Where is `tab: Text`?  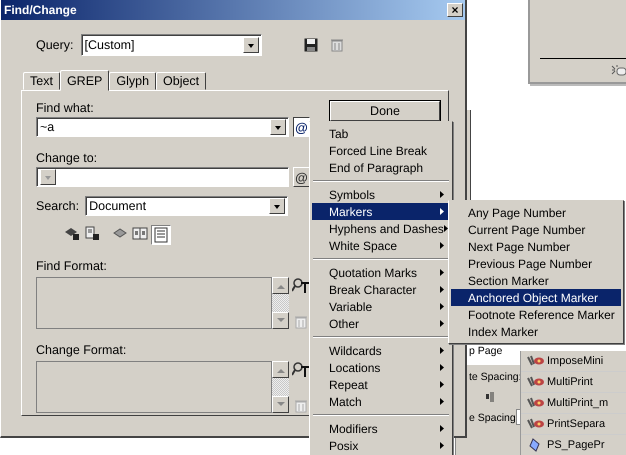
tab: Text is located at coordinates (41, 81).